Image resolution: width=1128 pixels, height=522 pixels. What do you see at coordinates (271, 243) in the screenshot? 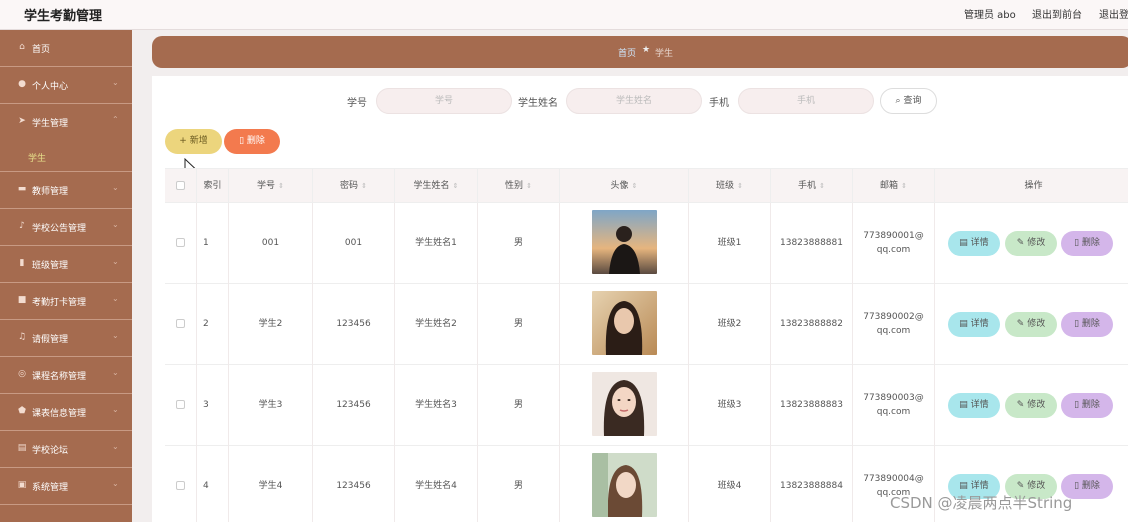
I see `cell-id: 001` at bounding box center [271, 243].